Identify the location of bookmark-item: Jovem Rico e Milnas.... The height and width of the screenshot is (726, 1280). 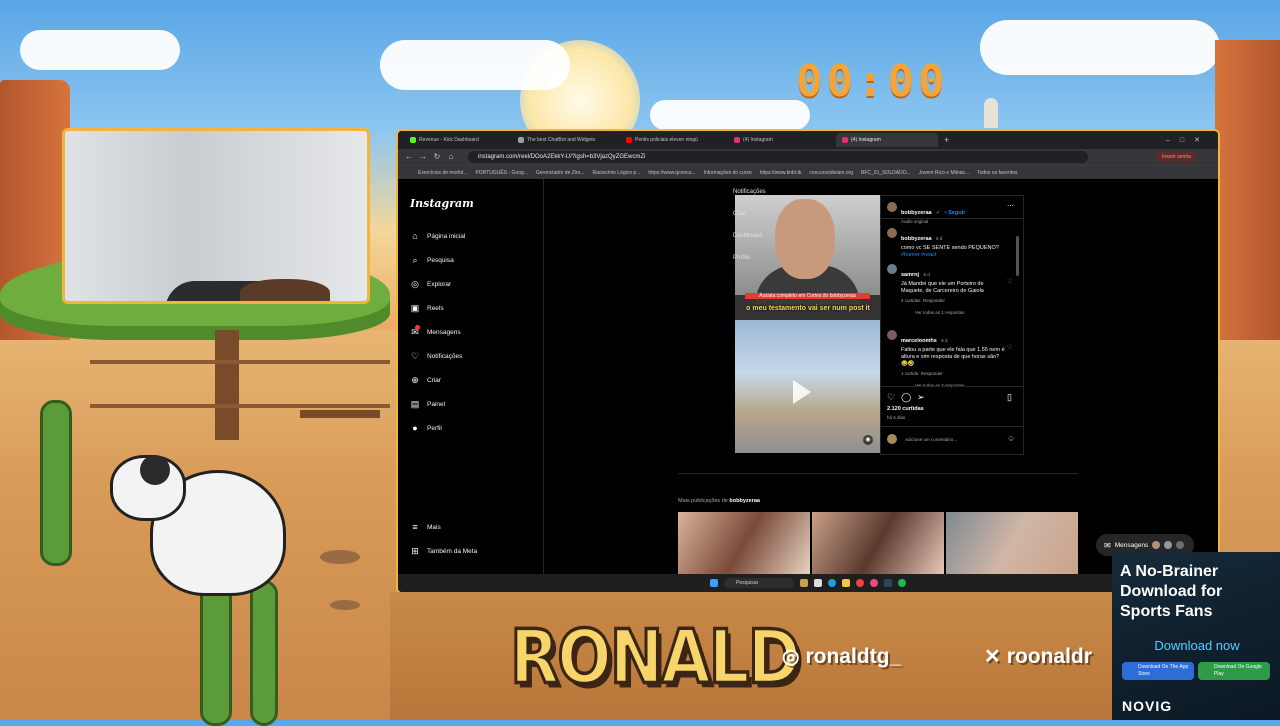
(944, 173).